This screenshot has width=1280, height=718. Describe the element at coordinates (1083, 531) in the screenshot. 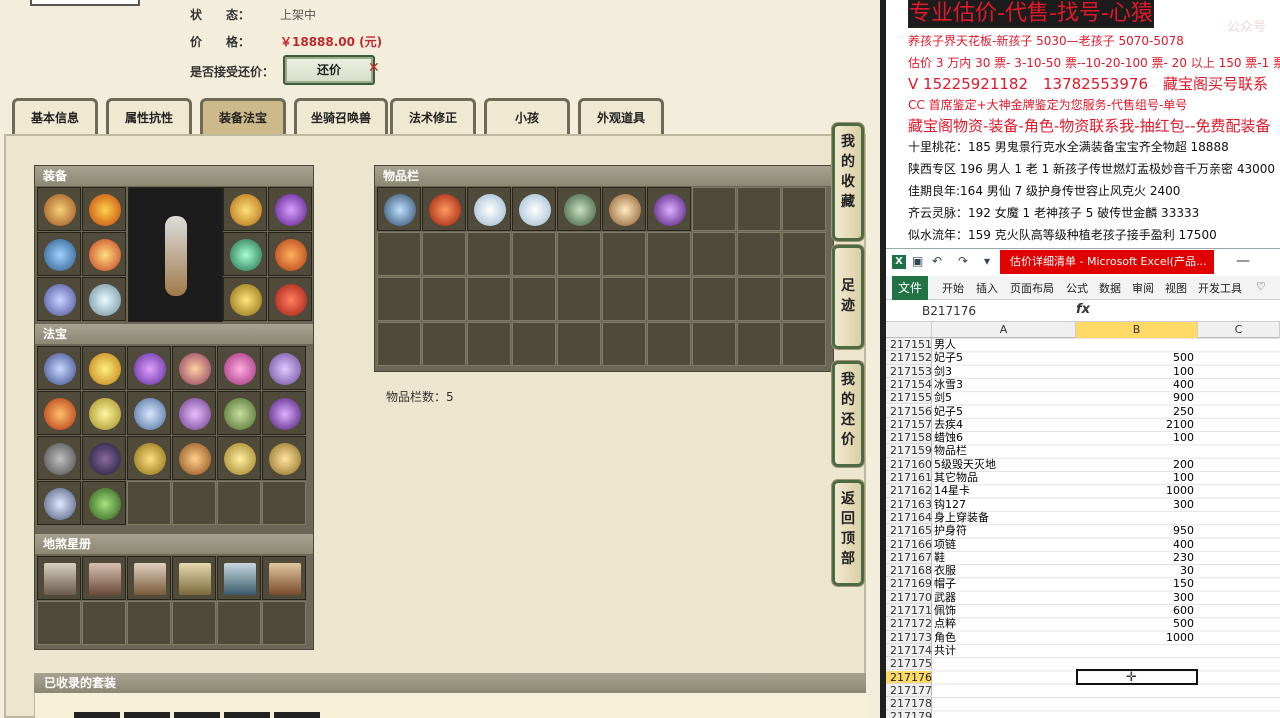

I see `table-row: 217165 护身符 950` at that location.